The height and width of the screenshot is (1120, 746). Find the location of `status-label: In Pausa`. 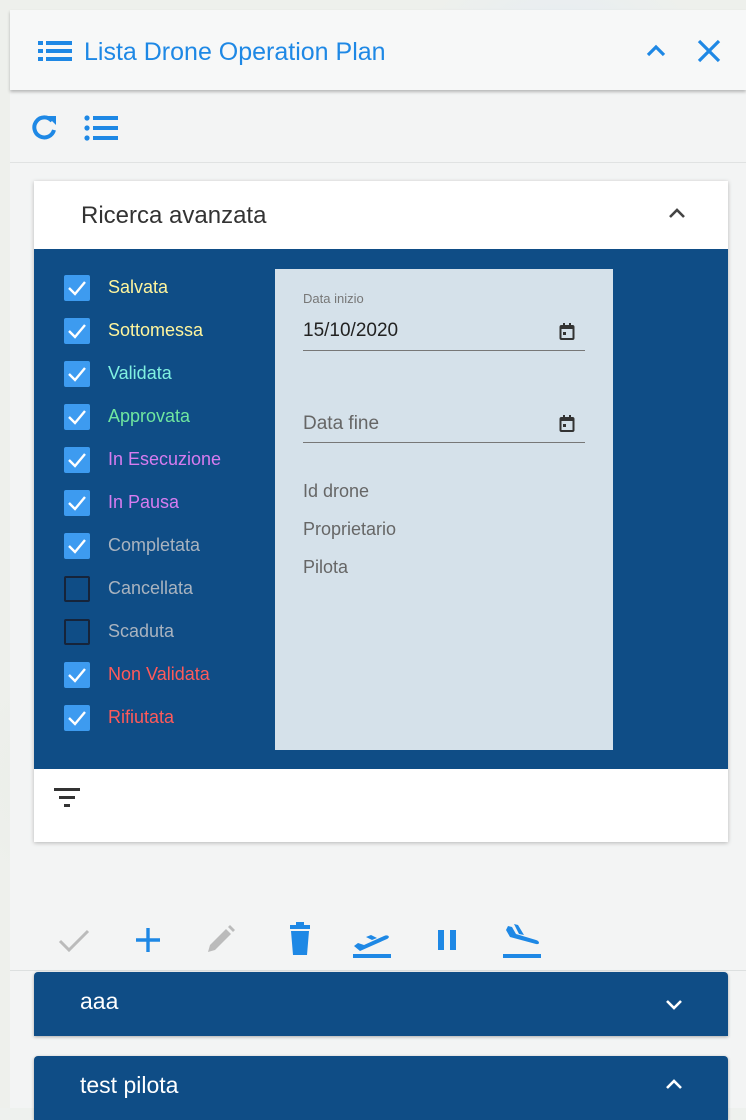

status-label: In Pausa is located at coordinates (144, 502).